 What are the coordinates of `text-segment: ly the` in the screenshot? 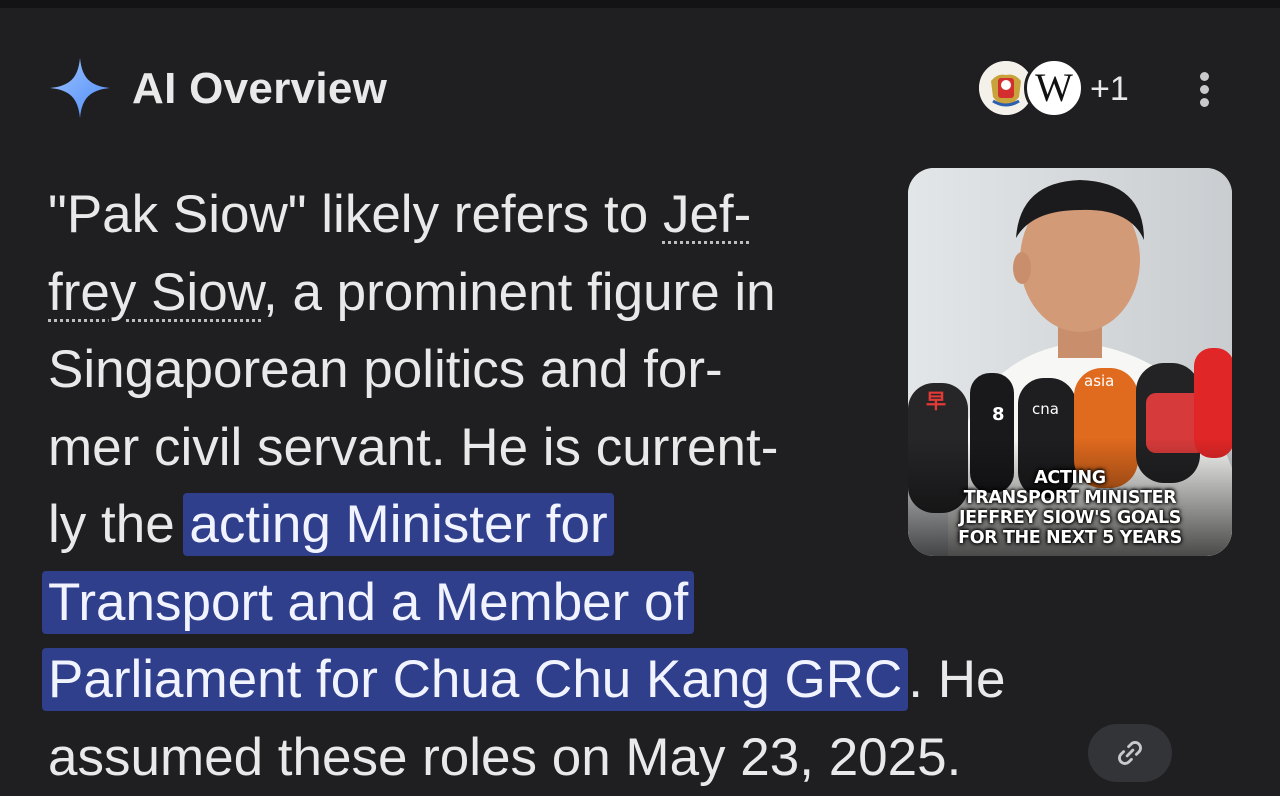 It's located at (118, 524).